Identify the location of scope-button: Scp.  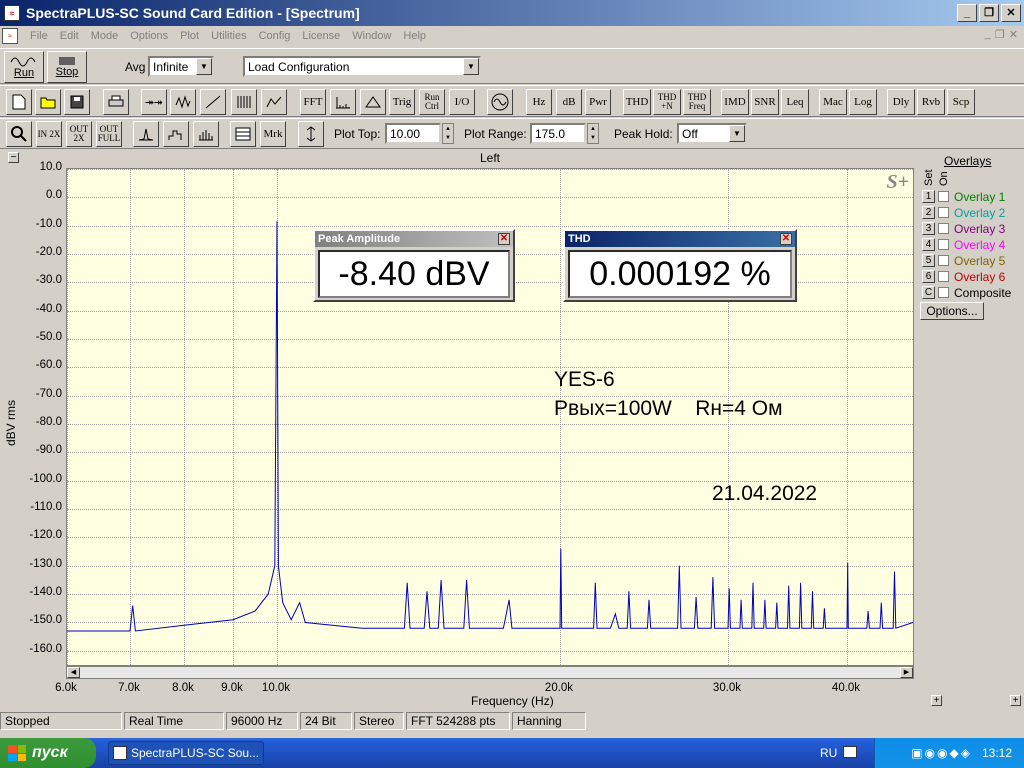
(961, 102).